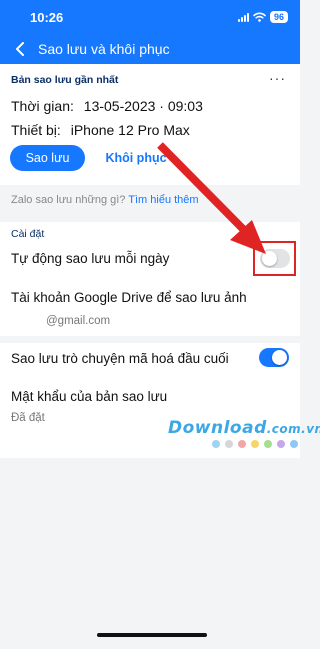  I want to click on watermark-text: Download.com.vn, so click(244, 428).